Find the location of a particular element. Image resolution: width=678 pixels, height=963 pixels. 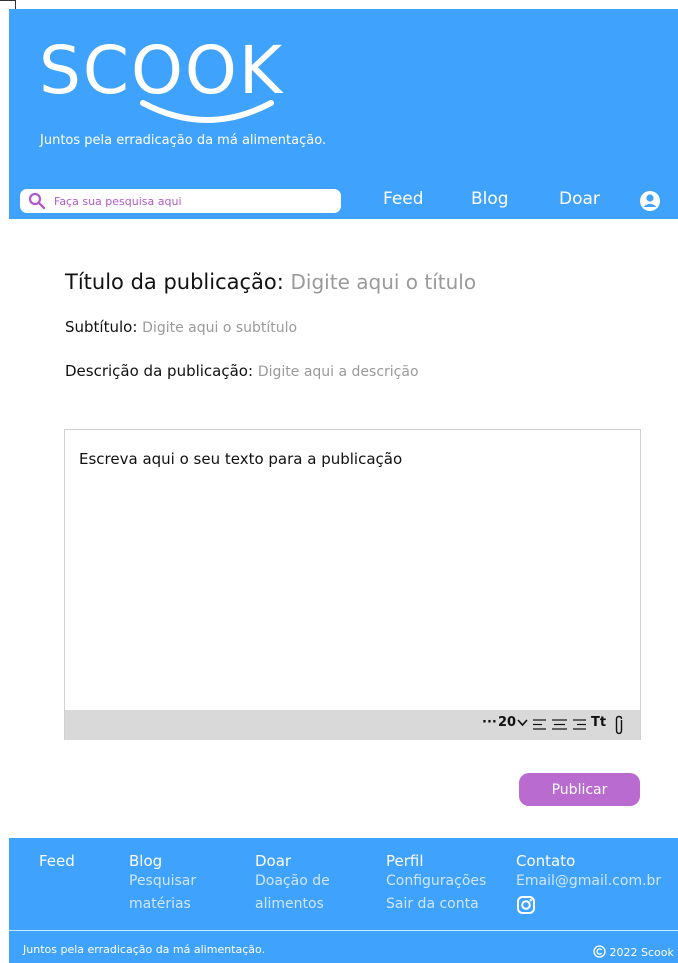

post-title-input is located at coordinates (400, 282).